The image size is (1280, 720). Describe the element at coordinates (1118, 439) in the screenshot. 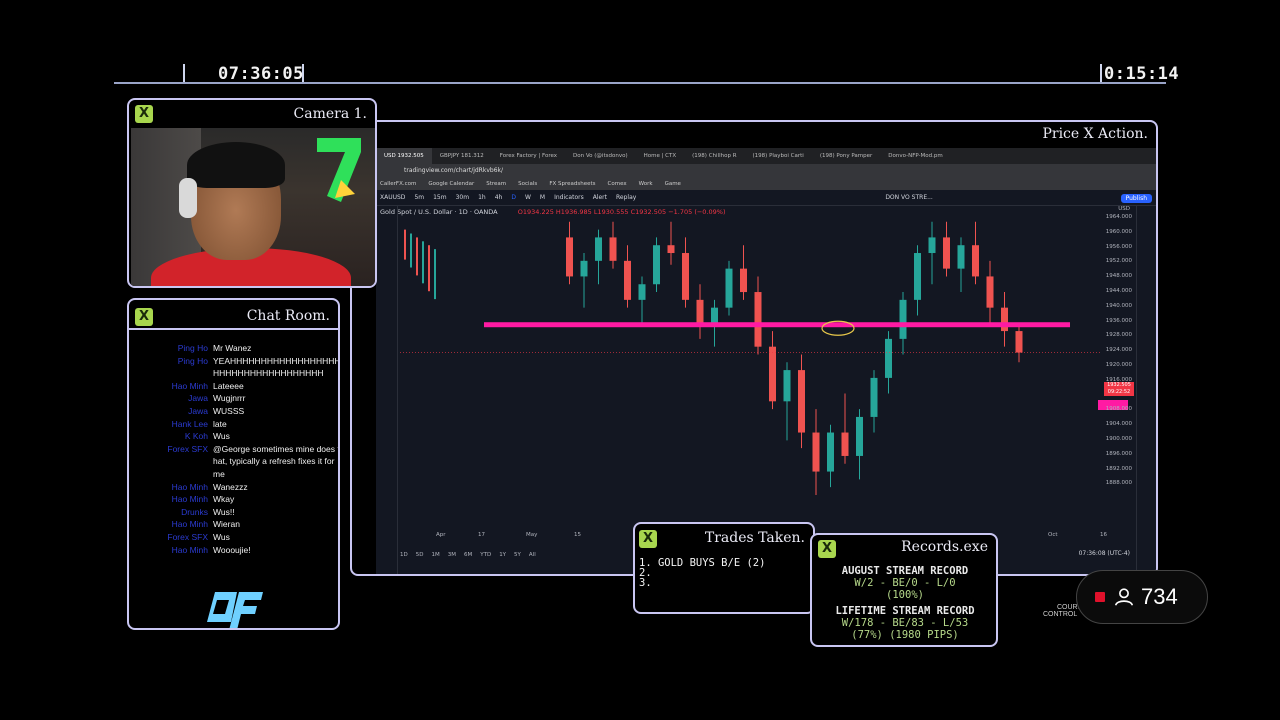

I see `y-tick-label: 1900.000` at that location.